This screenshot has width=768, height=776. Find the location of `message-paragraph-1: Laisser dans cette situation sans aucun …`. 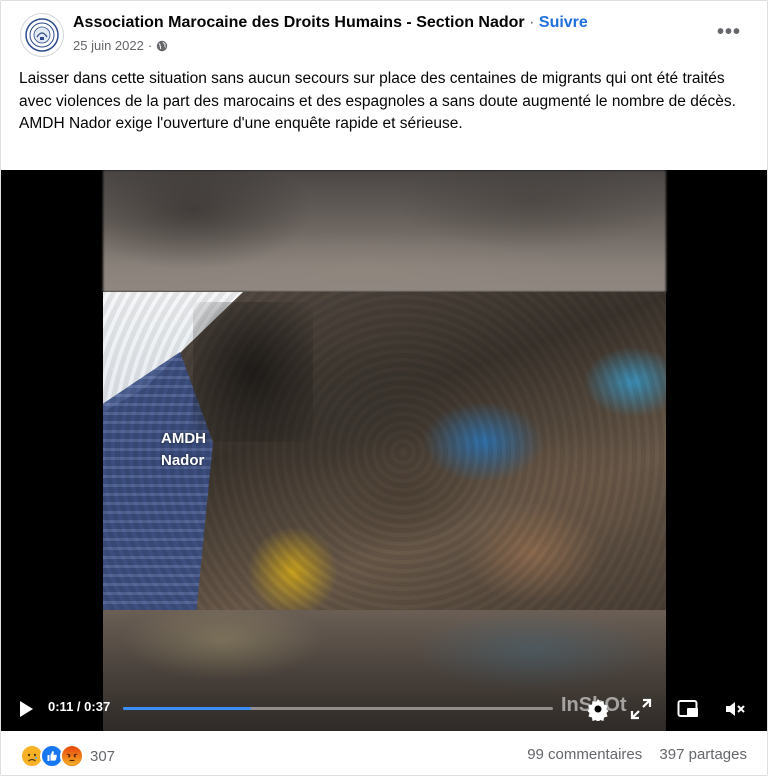

message-paragraph-1: Laisser dans cette situation sans aucun … is located at coordinates (377, 90).